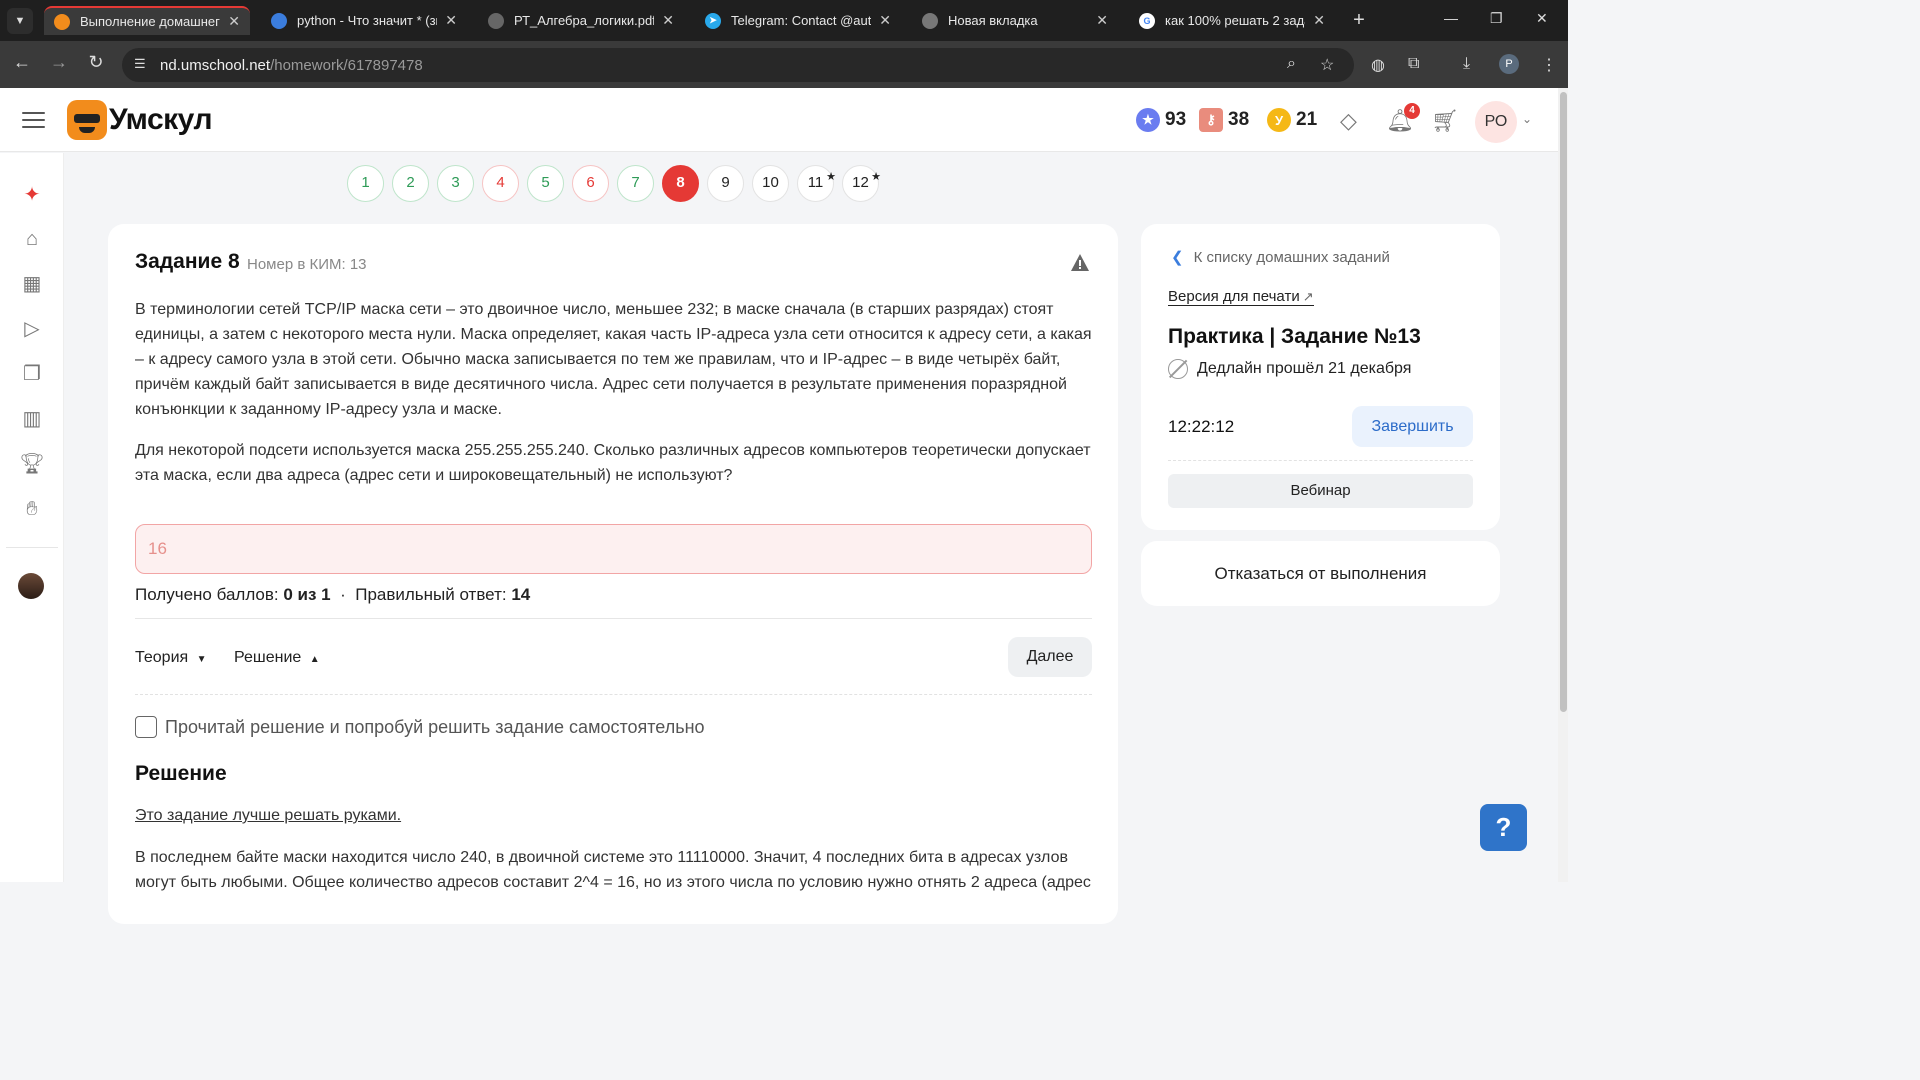 This screenshot has height=1080, width=1920. I want to click on minimize-icon: —, so click(1451, 18).